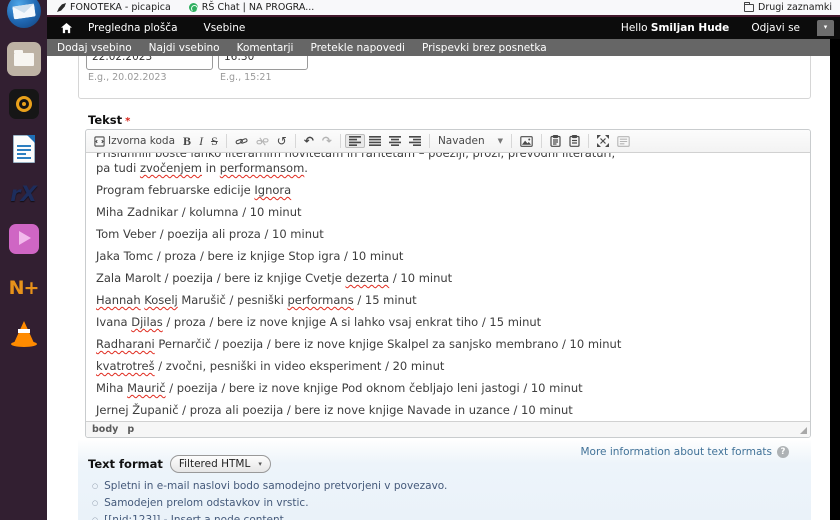 The width and height of the screenshot is (840, 520). What do you see at coordinates (225, 28) in the screenshot?
I see `admin-menu-content: Vsebine` at bounding box center [225, 28].